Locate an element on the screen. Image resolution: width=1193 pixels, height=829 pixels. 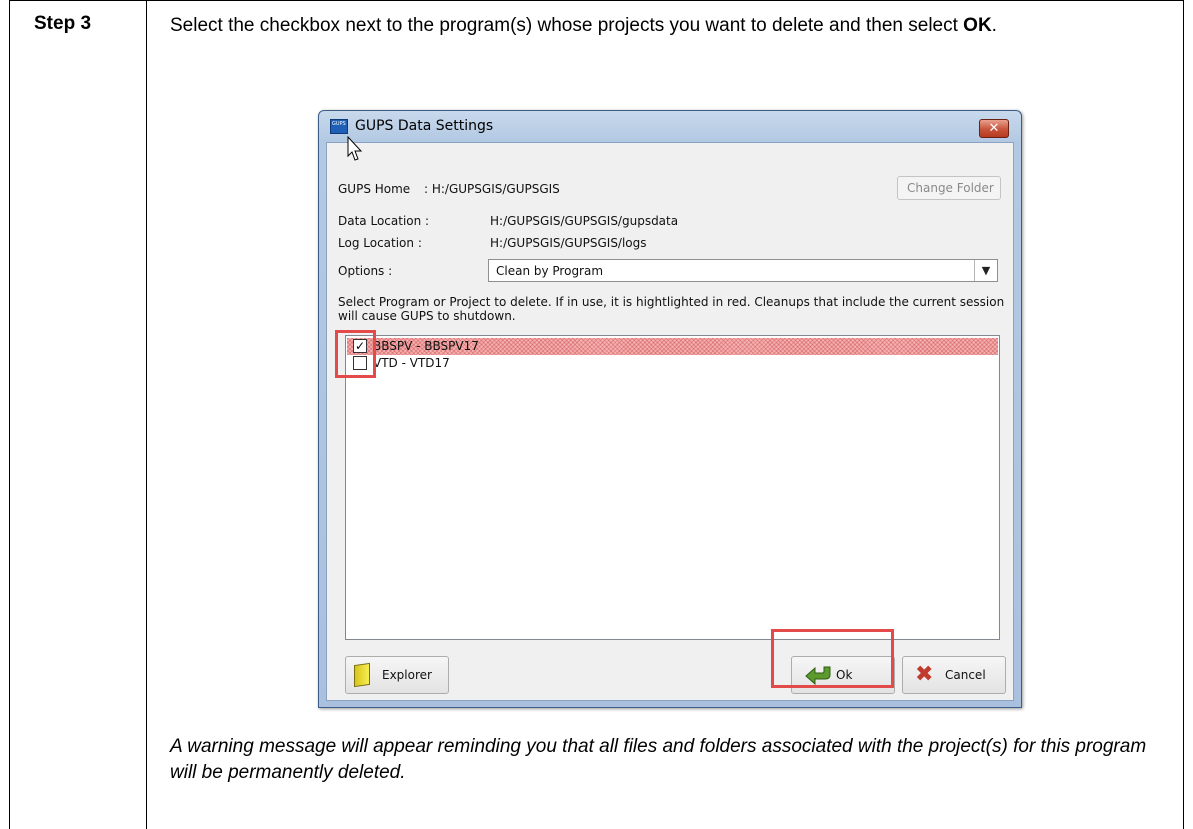
red-x-icon: ✖ is located at coordinates (924, 674).